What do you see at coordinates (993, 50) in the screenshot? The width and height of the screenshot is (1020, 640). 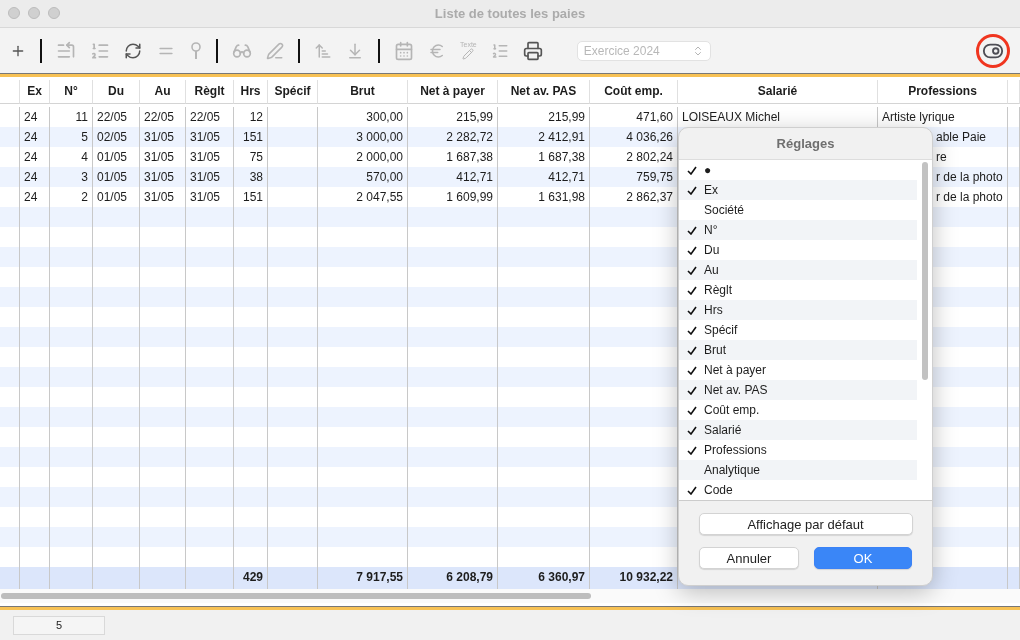 I see `toggle-icon` at bounding box center [993, 50].